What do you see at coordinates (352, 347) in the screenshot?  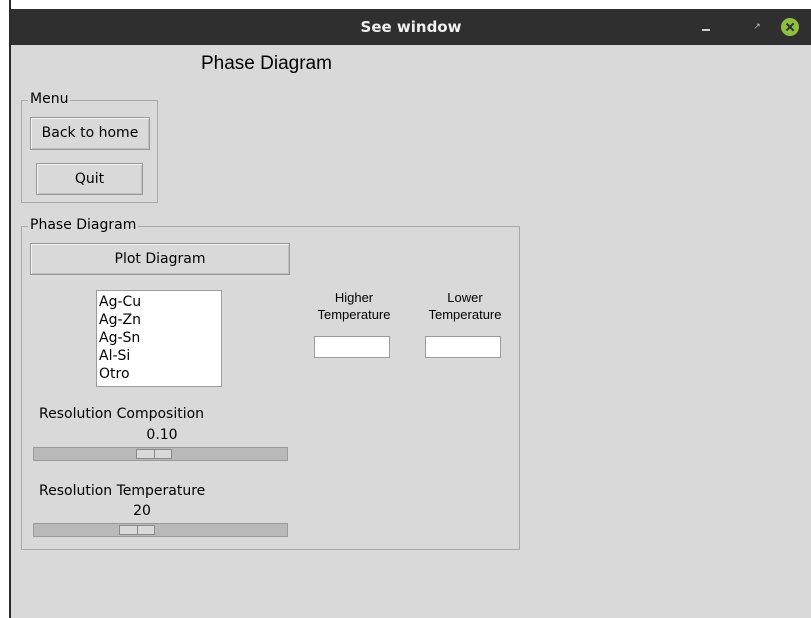 I see `higher-temperature-input` at bounding box center [352, 347].